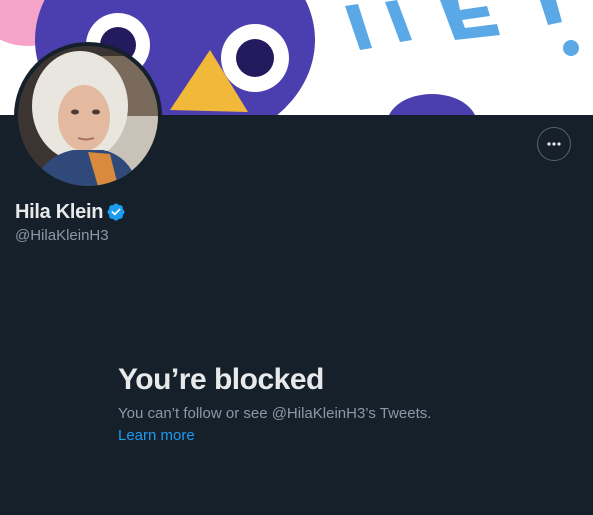 This screenshot has height=515, width=593. Describe the element at coordinates (156, 436) in the screenshot. I see `learn-more-link: Learn more` at that location.